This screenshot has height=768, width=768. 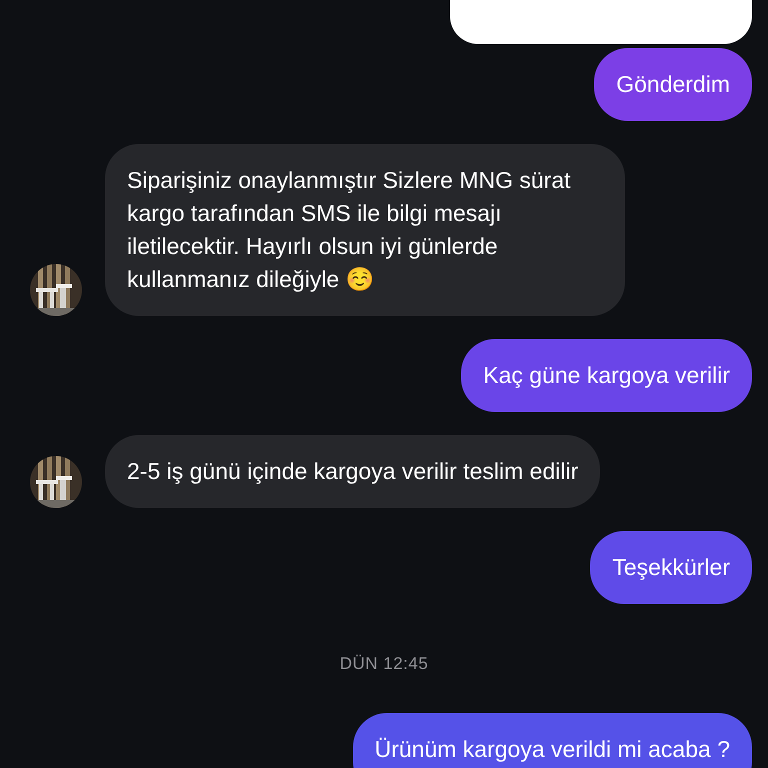 I want to click on received-message: 2-5 iş günü içinde kargoya verilir teslim edilir, so click(x=352, y=471).